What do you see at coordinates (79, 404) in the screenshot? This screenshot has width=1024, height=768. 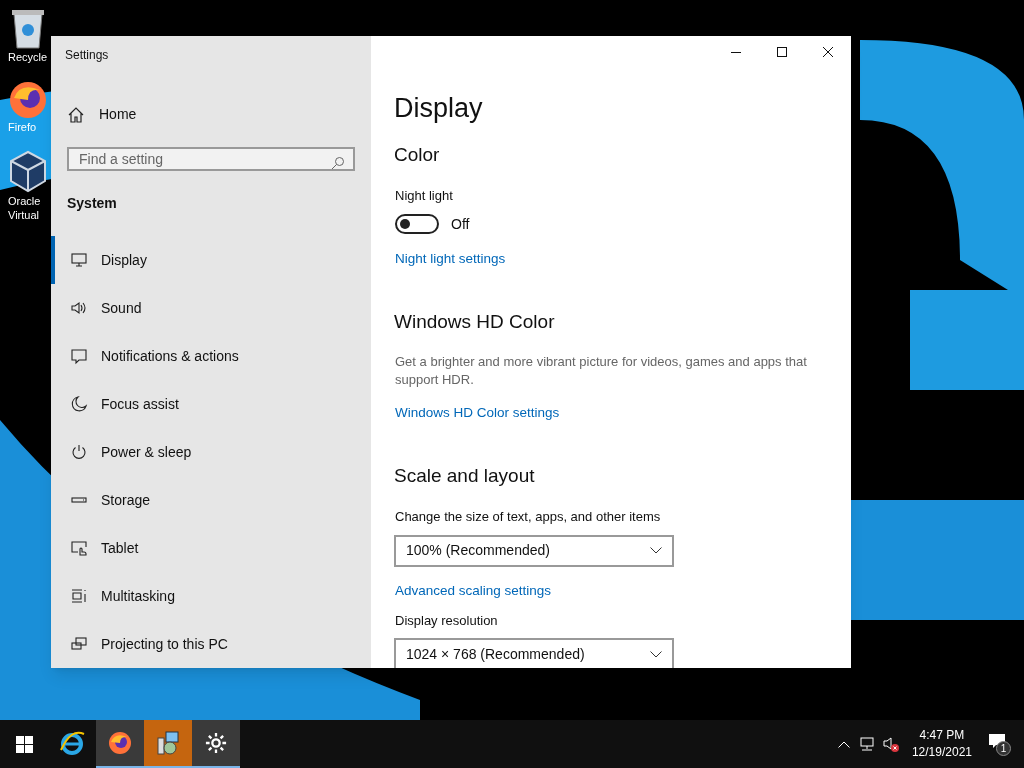 I see `moon-icon` at bounding box center [79, 404].